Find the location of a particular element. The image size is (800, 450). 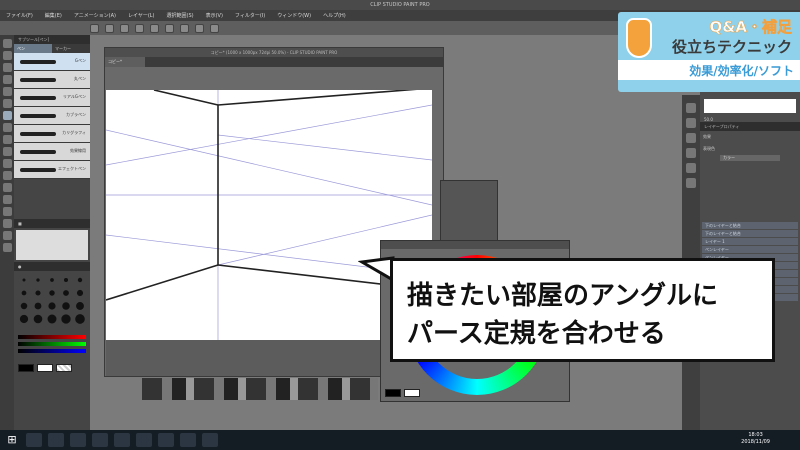

windows-start-icon: ⊞ is located at coordinates (12, 440).